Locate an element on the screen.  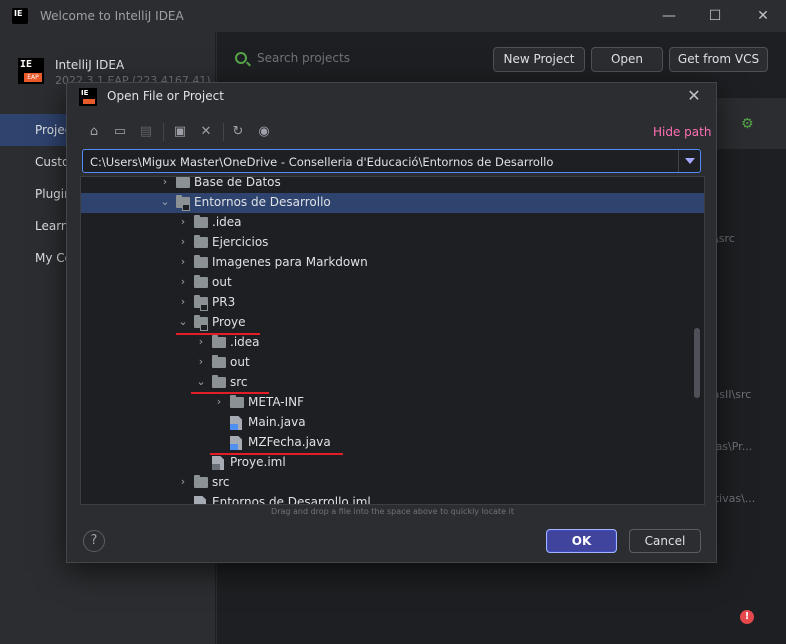
tree-row: › Base de Datos is located at coordinates (392, 184).